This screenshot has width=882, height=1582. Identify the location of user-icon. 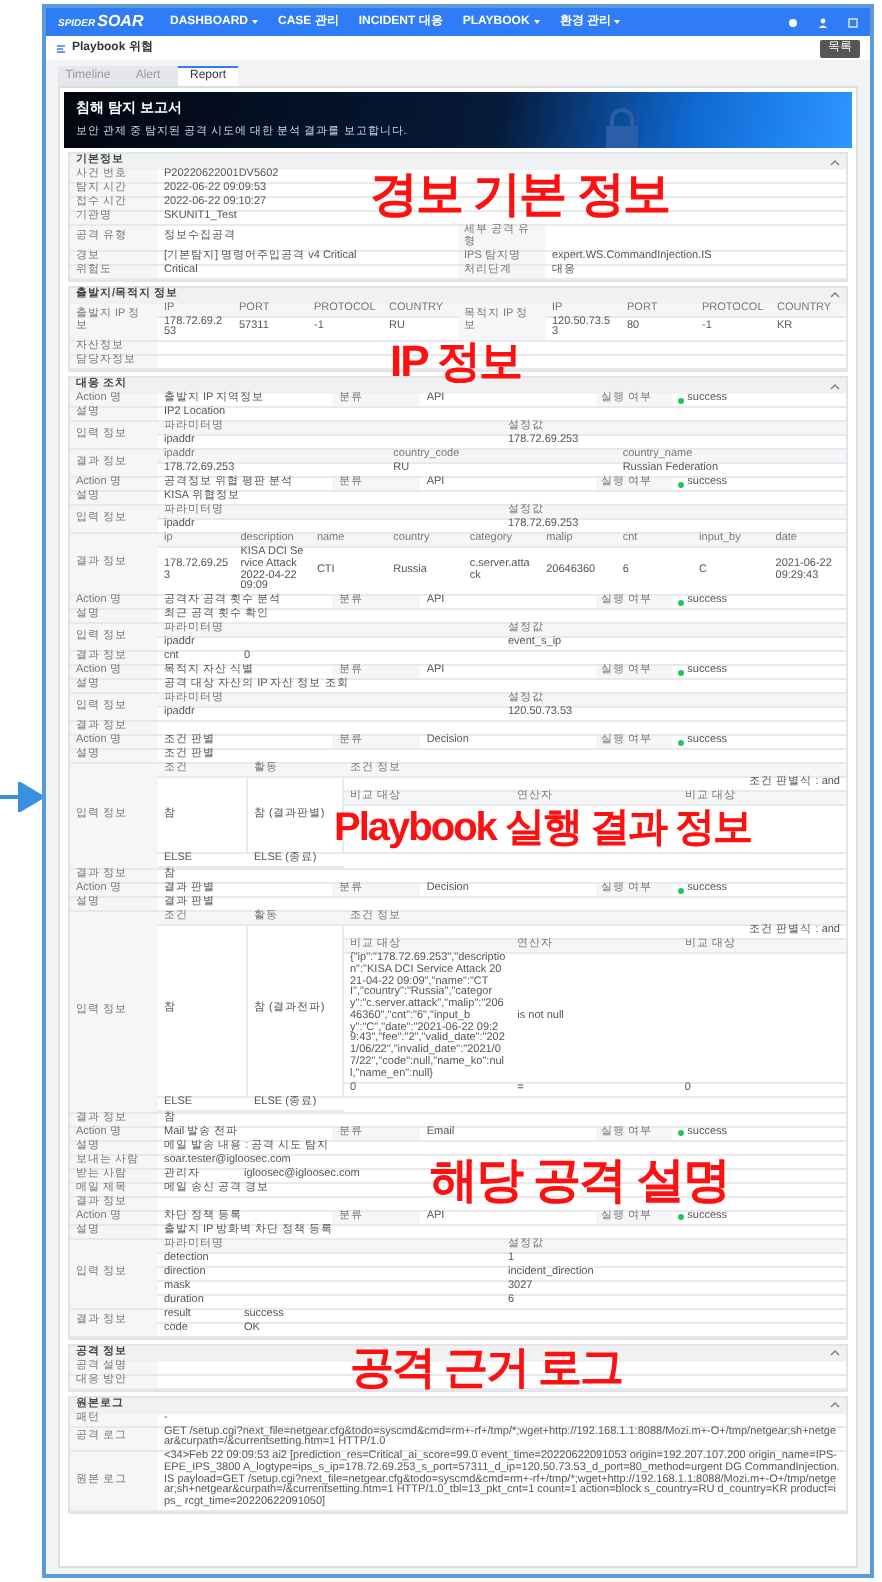
(823, 22).